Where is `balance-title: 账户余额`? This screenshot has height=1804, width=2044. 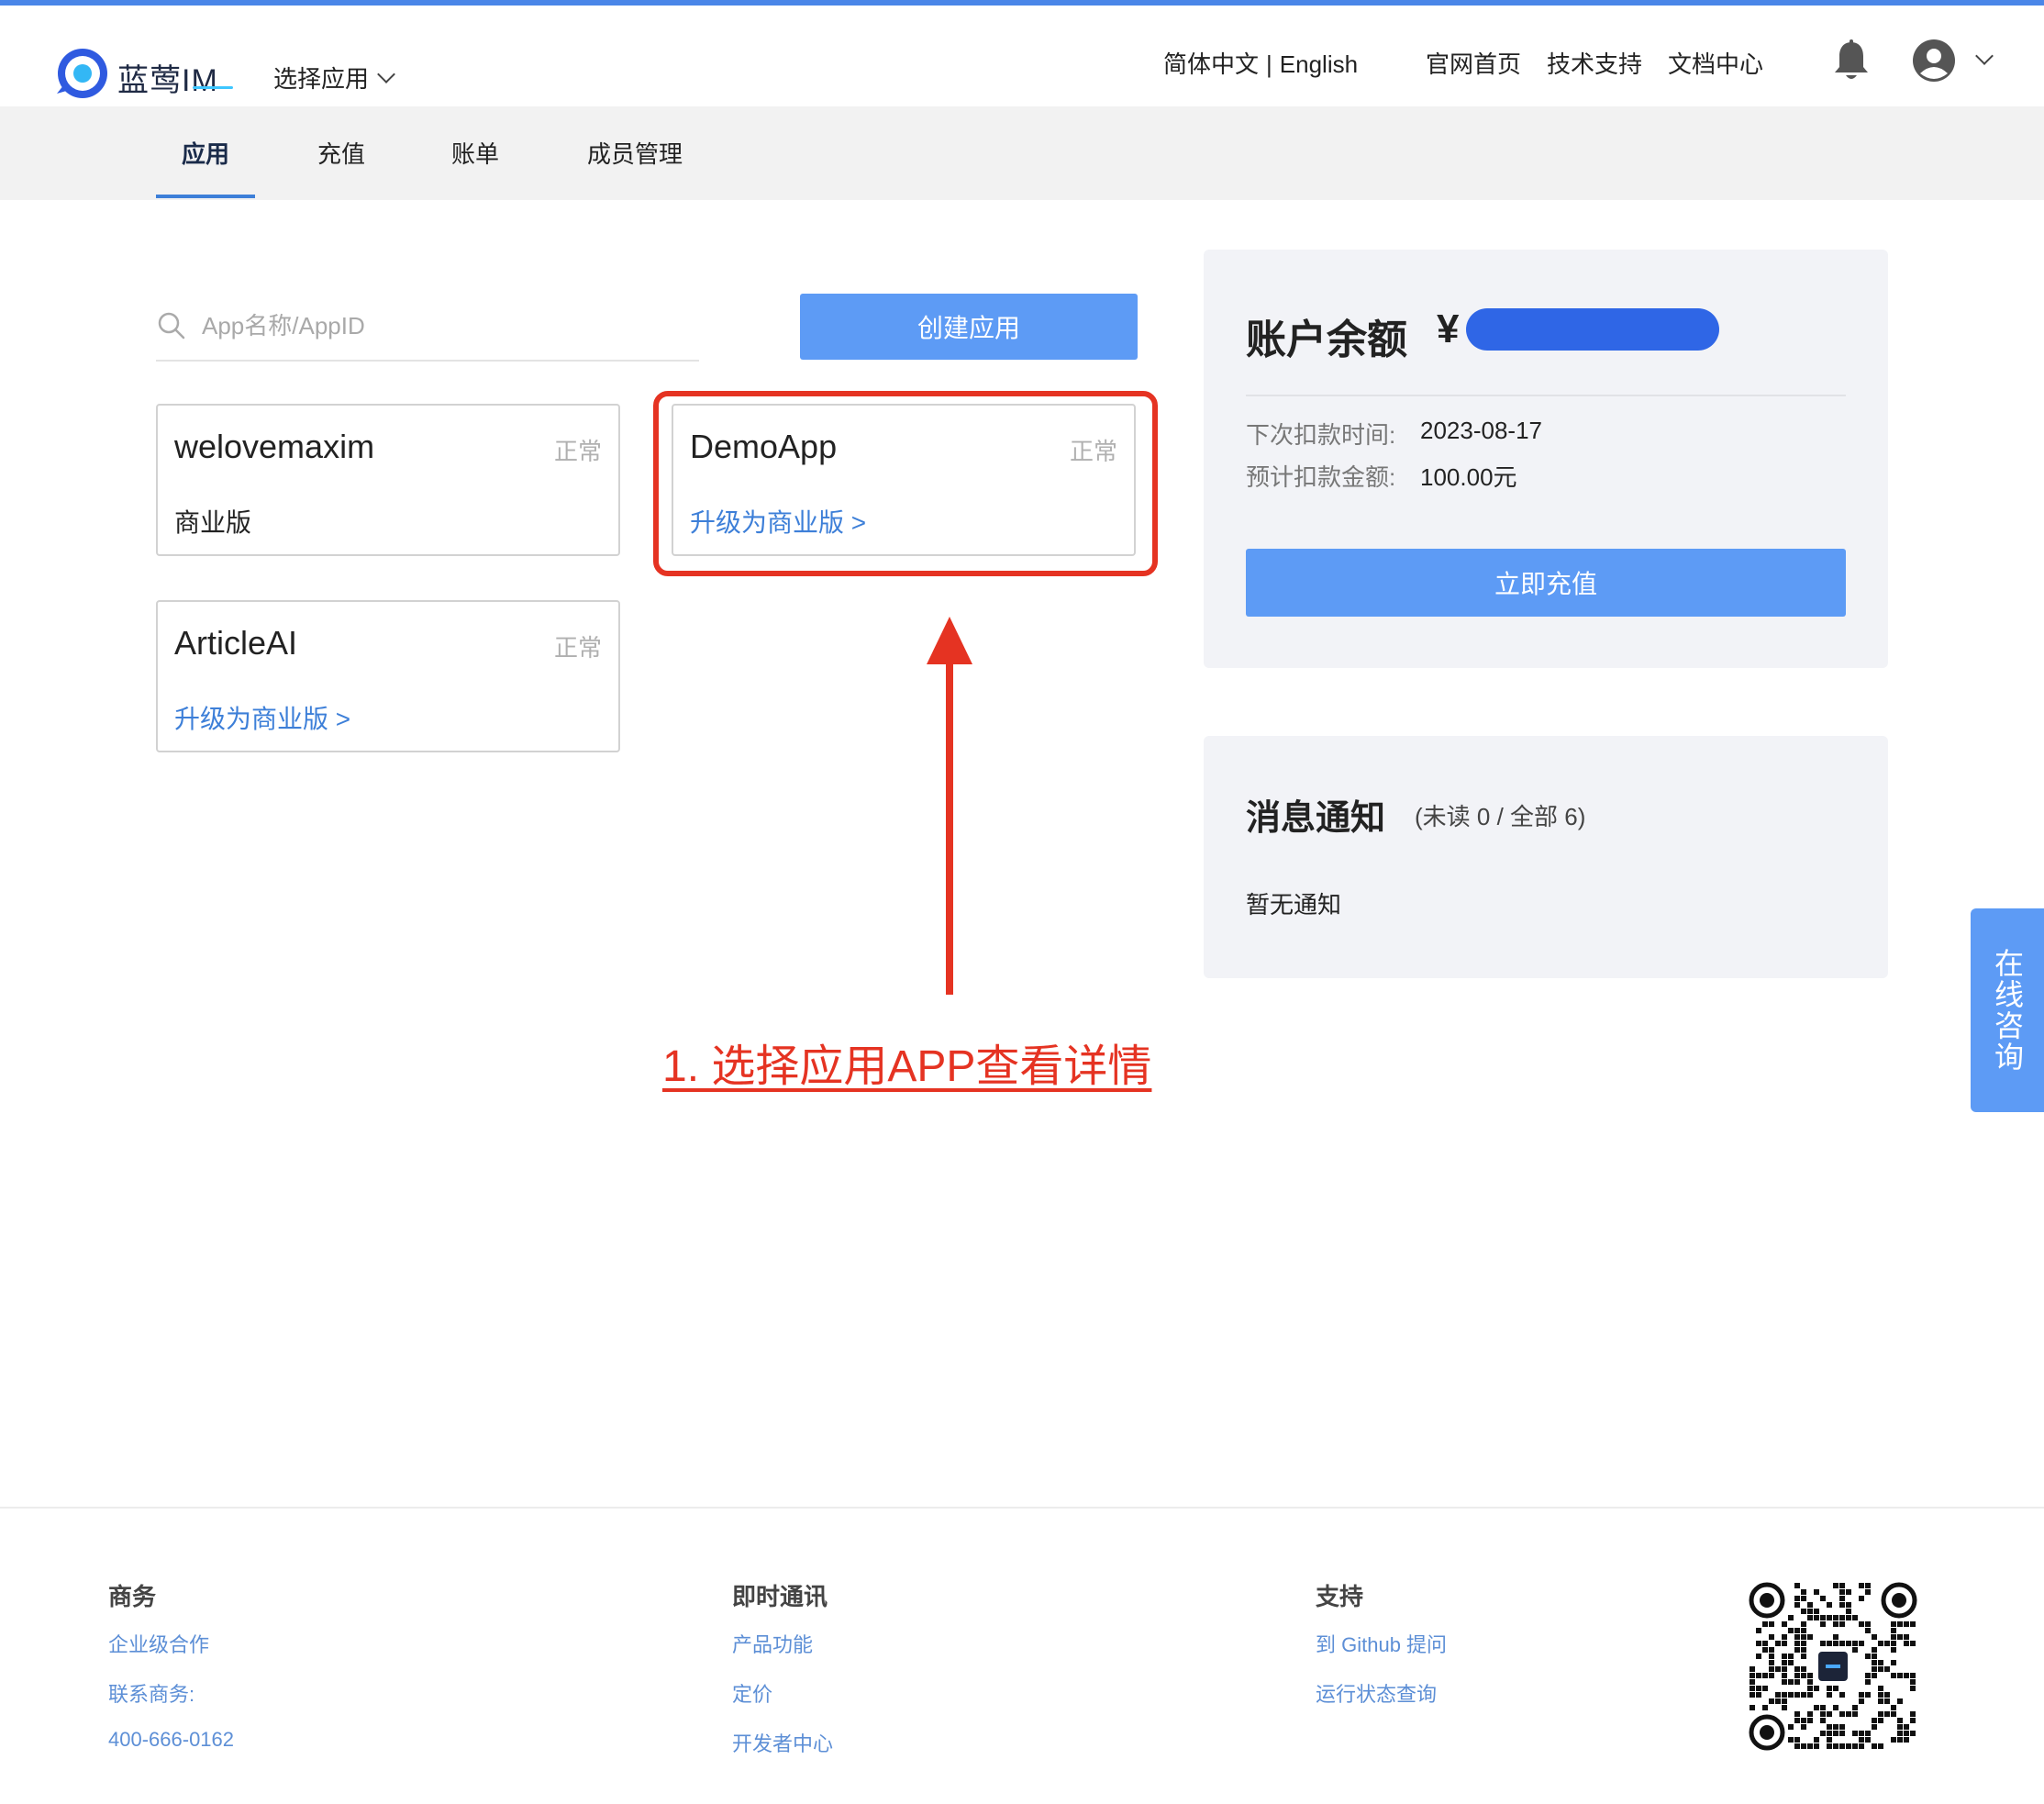
balance-title: 账户余额 is located at coordinates (1327, 339).